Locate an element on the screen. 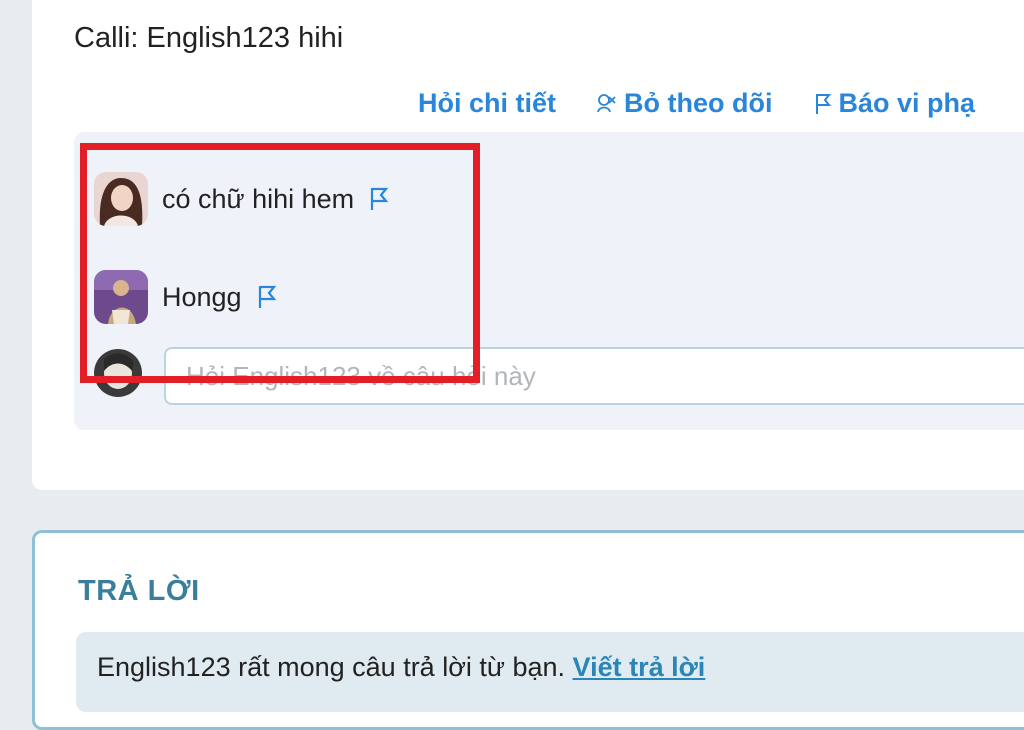 The width and height of the screenshot is (1024, 730). unfollow-button: Bỏ theo dõi is located at coordinates (684, 103).